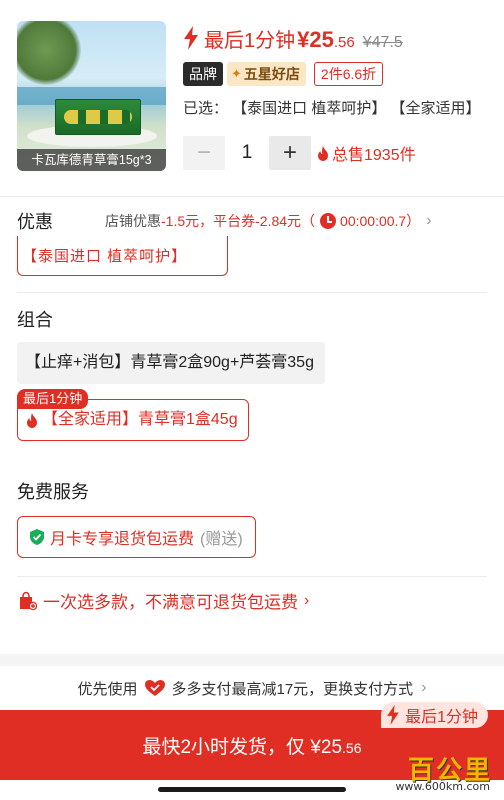 This screenshot has height=800, width=504. What do you see at coordinates (292, 689) in the screenshot?
I see `payment-text: 多多支付最高减17元，更换支付方式` at bounding box center [292, 689].